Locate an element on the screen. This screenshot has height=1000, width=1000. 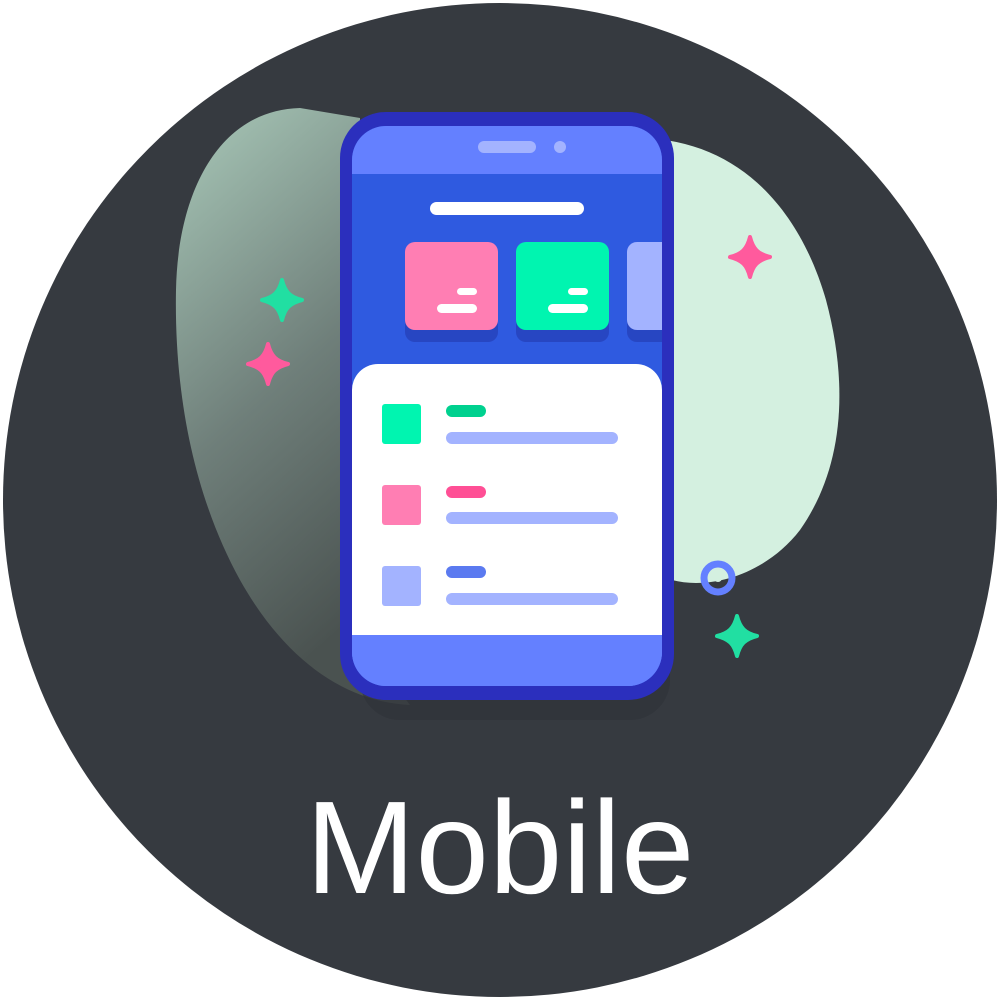
phone-speaker is located at coordinates (507, 147).